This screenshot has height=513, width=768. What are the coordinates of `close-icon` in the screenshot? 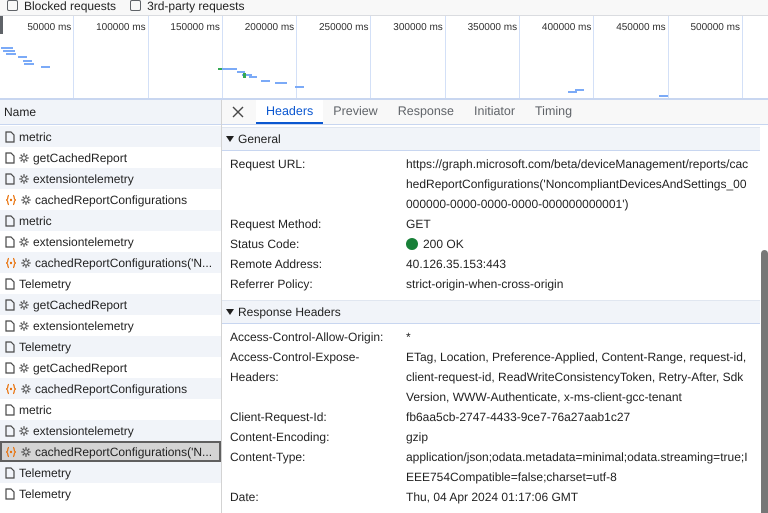 It's located at (238, 112).